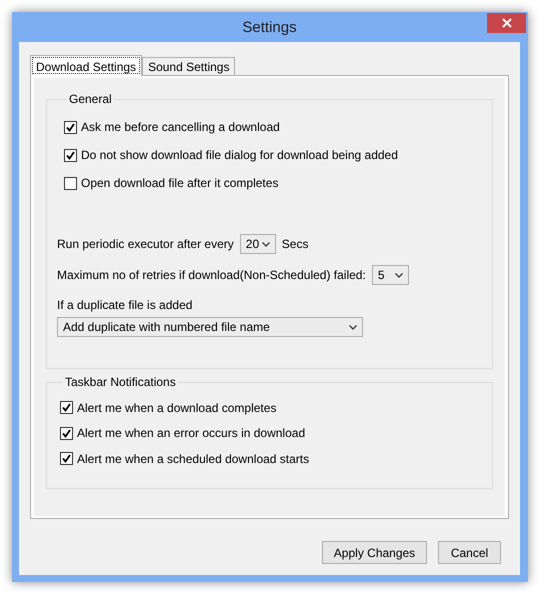 The height and width of the screenshot is (603, 549). What do you see at coordinates (180, 127) in the screenshot?
I see `checkbox-label: Ask me before cancelling a download` at bounding box center [180, 127].